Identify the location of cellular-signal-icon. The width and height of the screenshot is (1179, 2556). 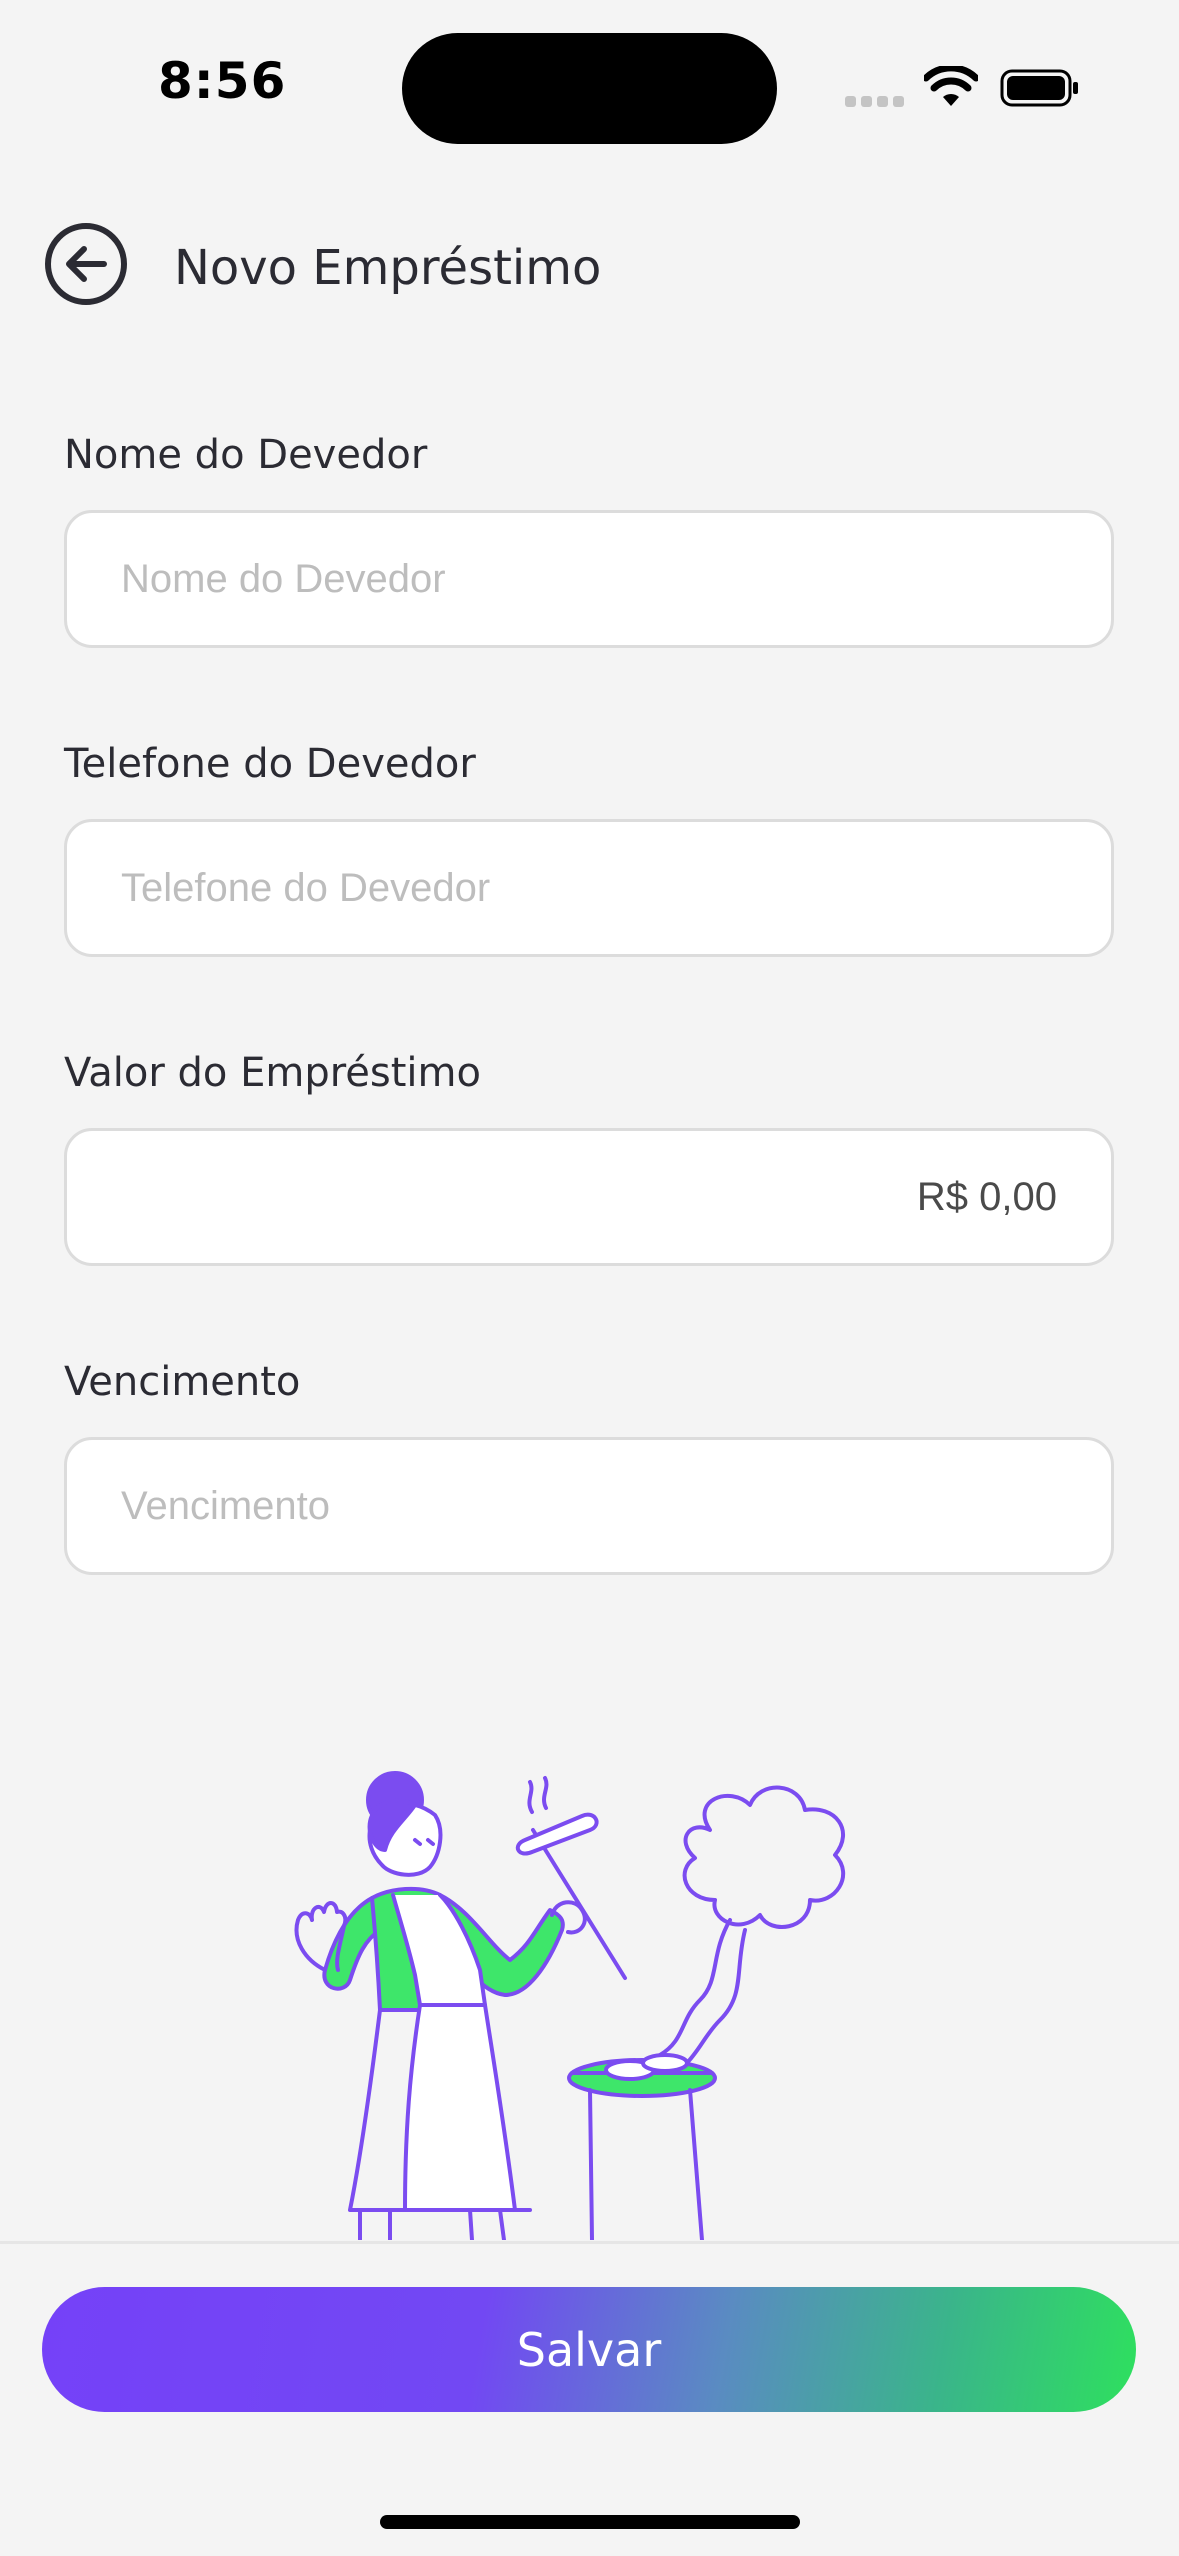
(875, 102).